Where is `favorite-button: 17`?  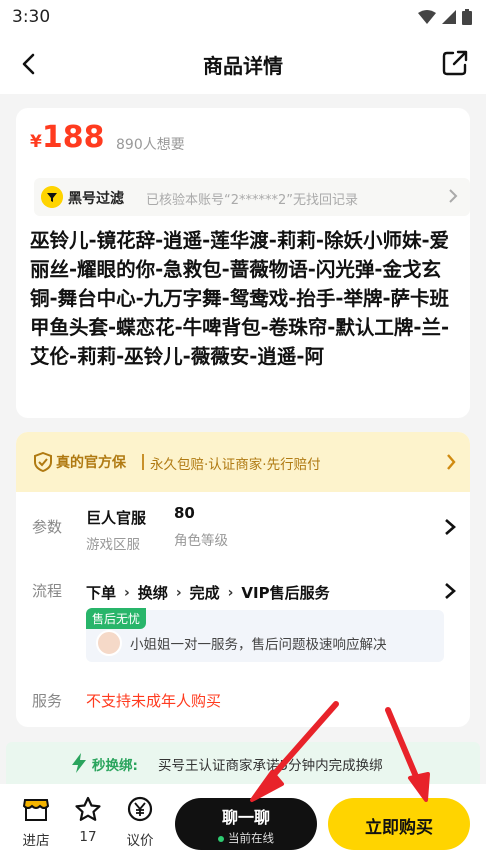
favorite-button: 17 is located at coordinates (88, 820).